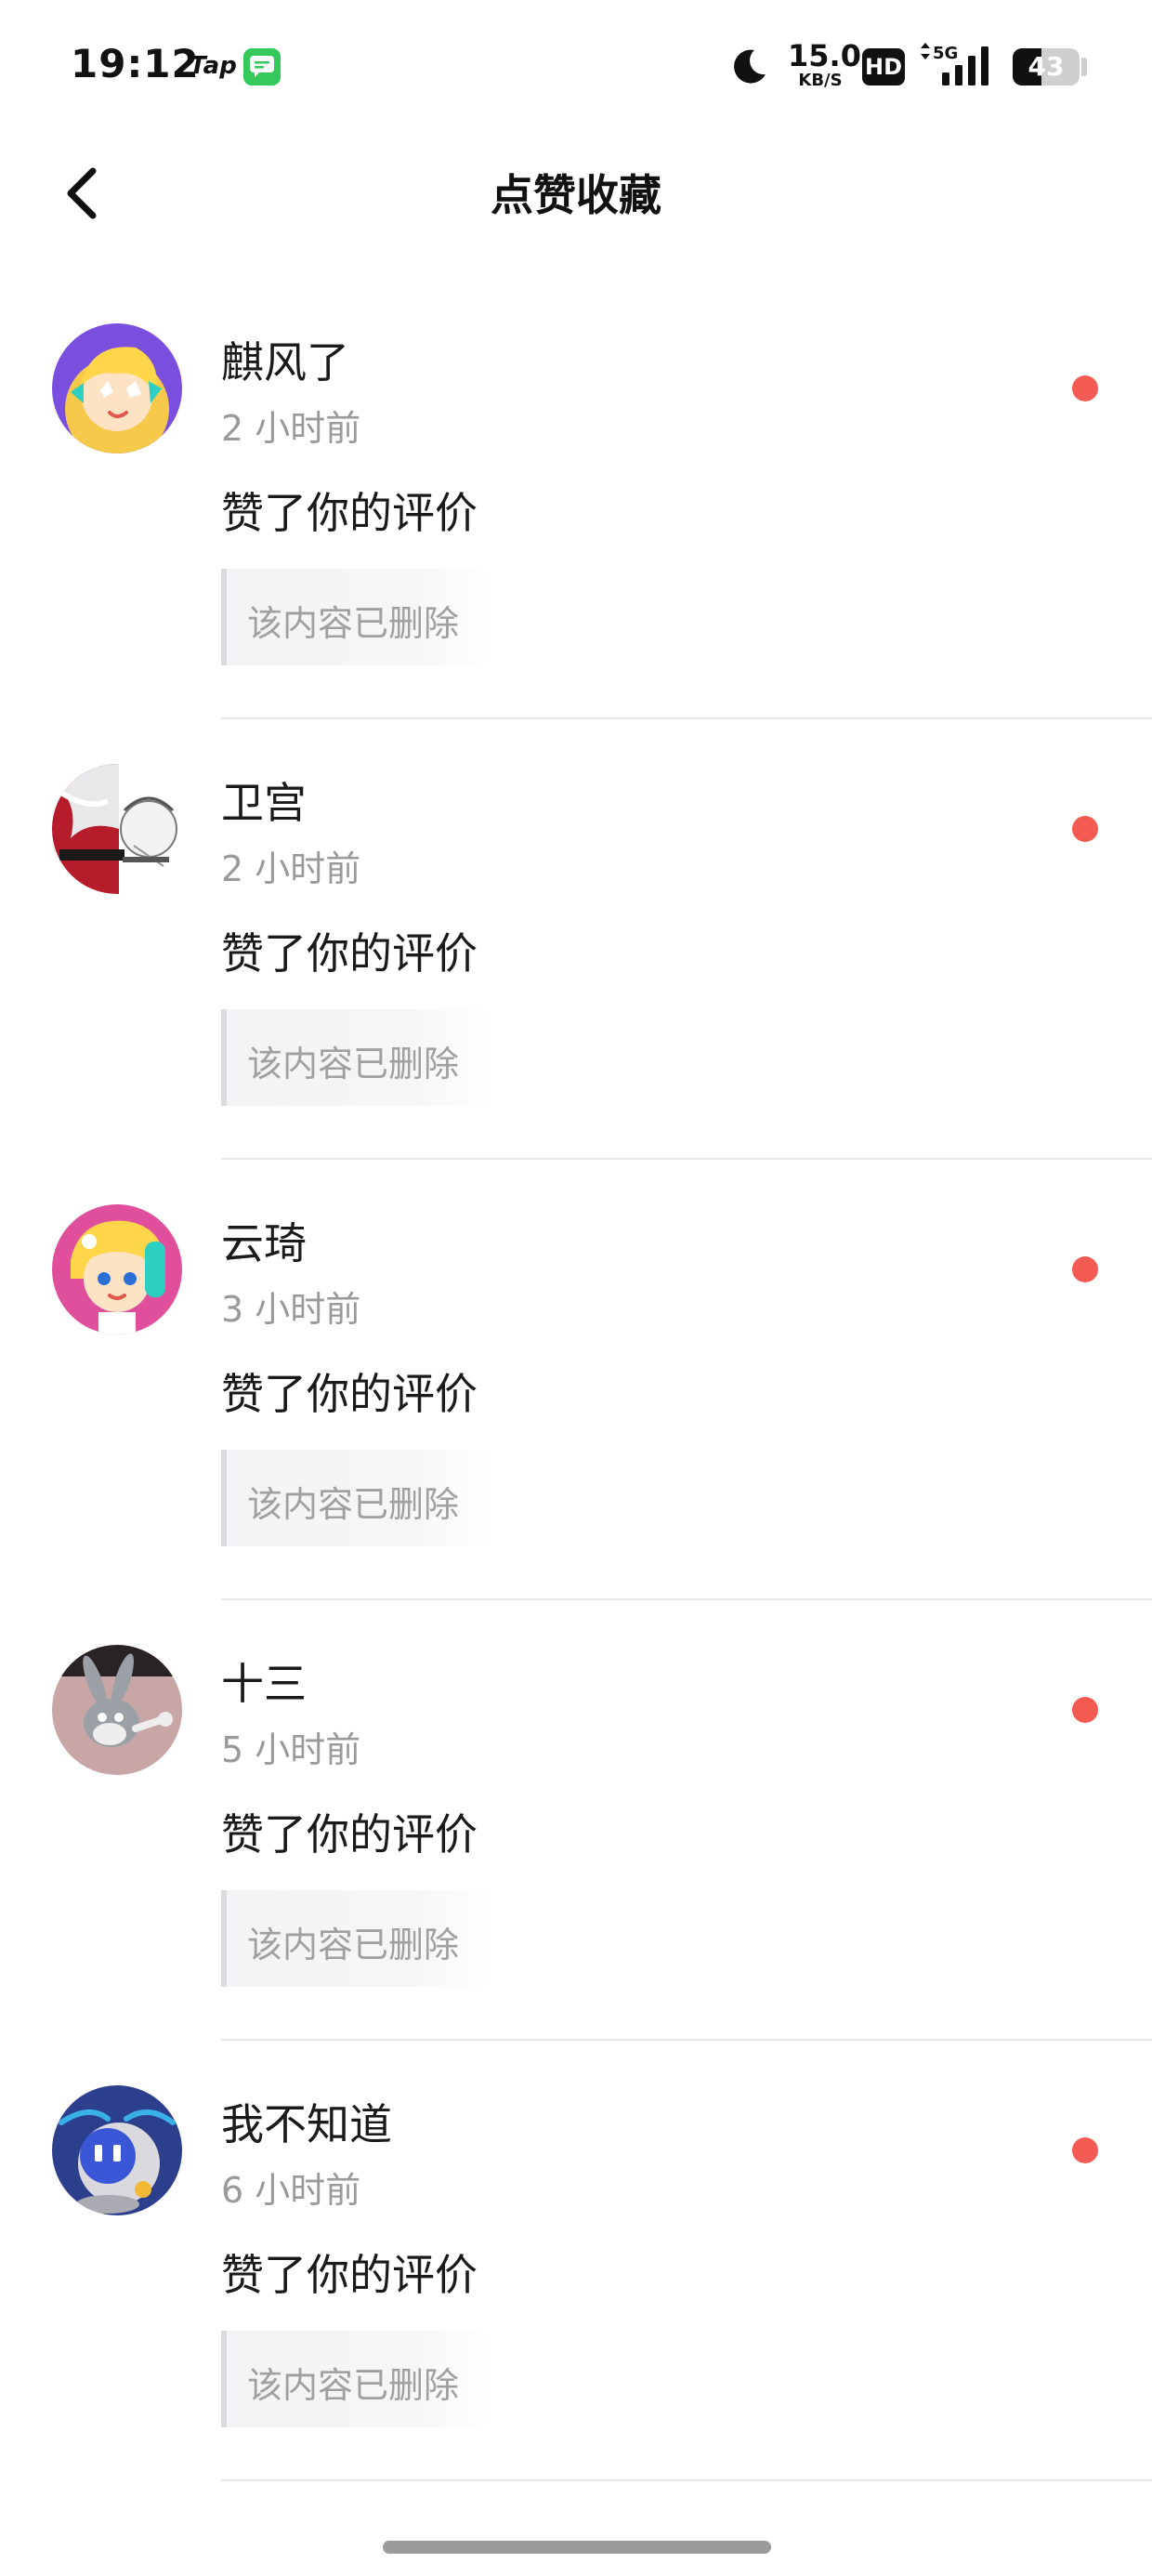 The image size is (1152, 2576). I want to click on battery-level: 43, so click(1046, 66).